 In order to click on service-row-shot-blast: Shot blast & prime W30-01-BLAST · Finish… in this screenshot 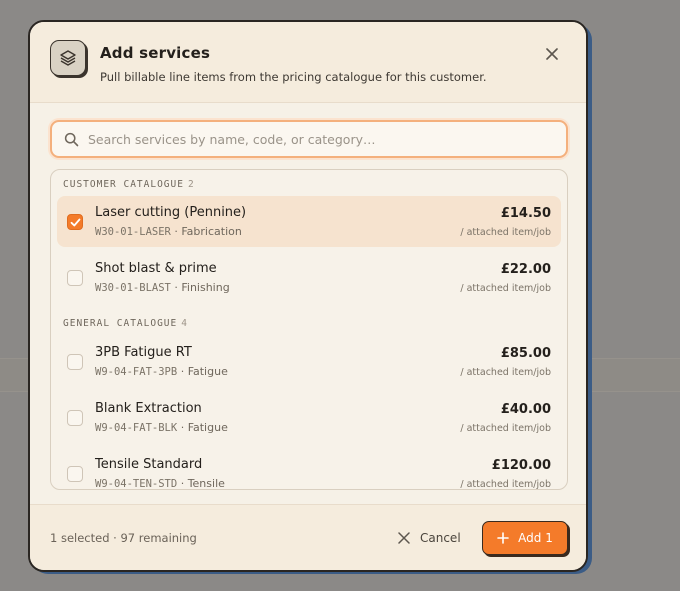, I will do `click(309, 277)`.